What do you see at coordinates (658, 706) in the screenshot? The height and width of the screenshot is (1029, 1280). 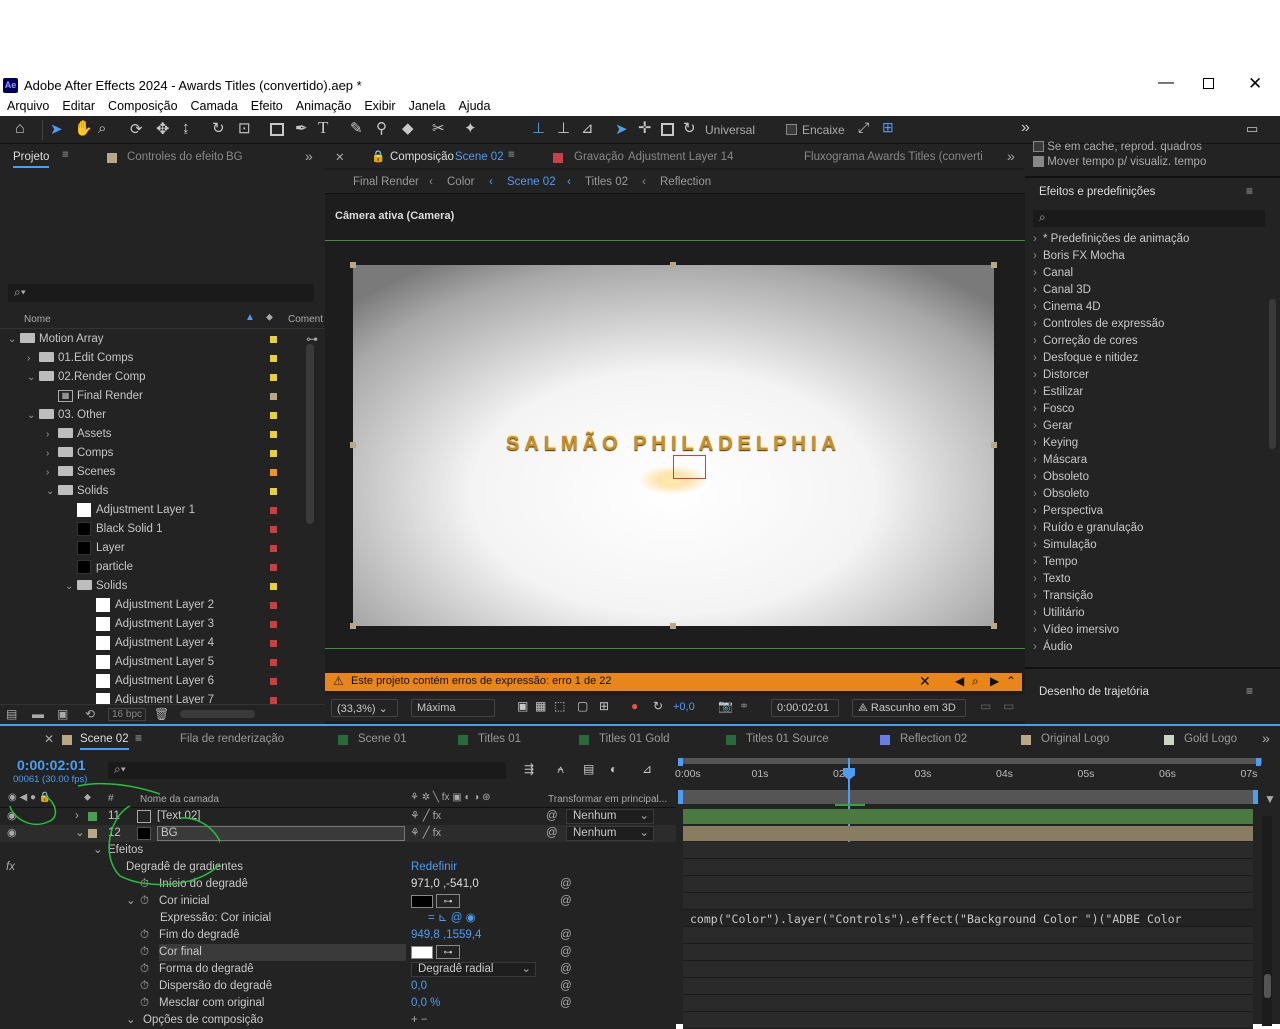 I see `reset-exposure-icon: ↻` at bounding box center [658, 706].